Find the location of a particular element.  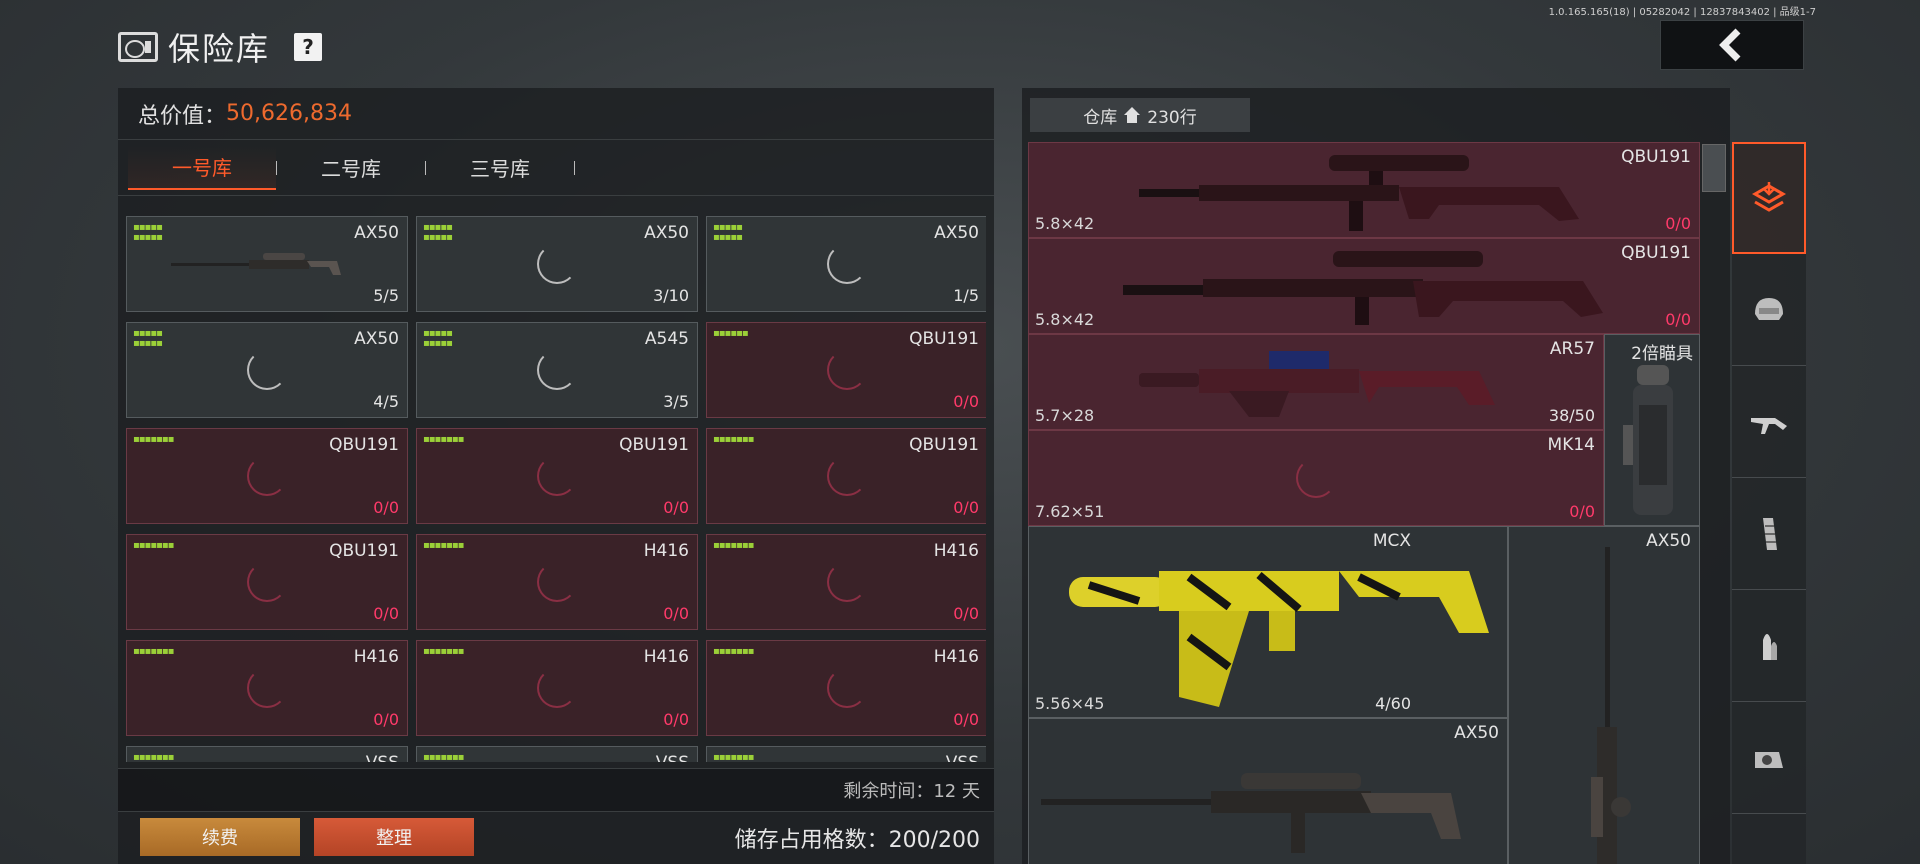

page-title: 保险库 is located at coordinates (219, 49).